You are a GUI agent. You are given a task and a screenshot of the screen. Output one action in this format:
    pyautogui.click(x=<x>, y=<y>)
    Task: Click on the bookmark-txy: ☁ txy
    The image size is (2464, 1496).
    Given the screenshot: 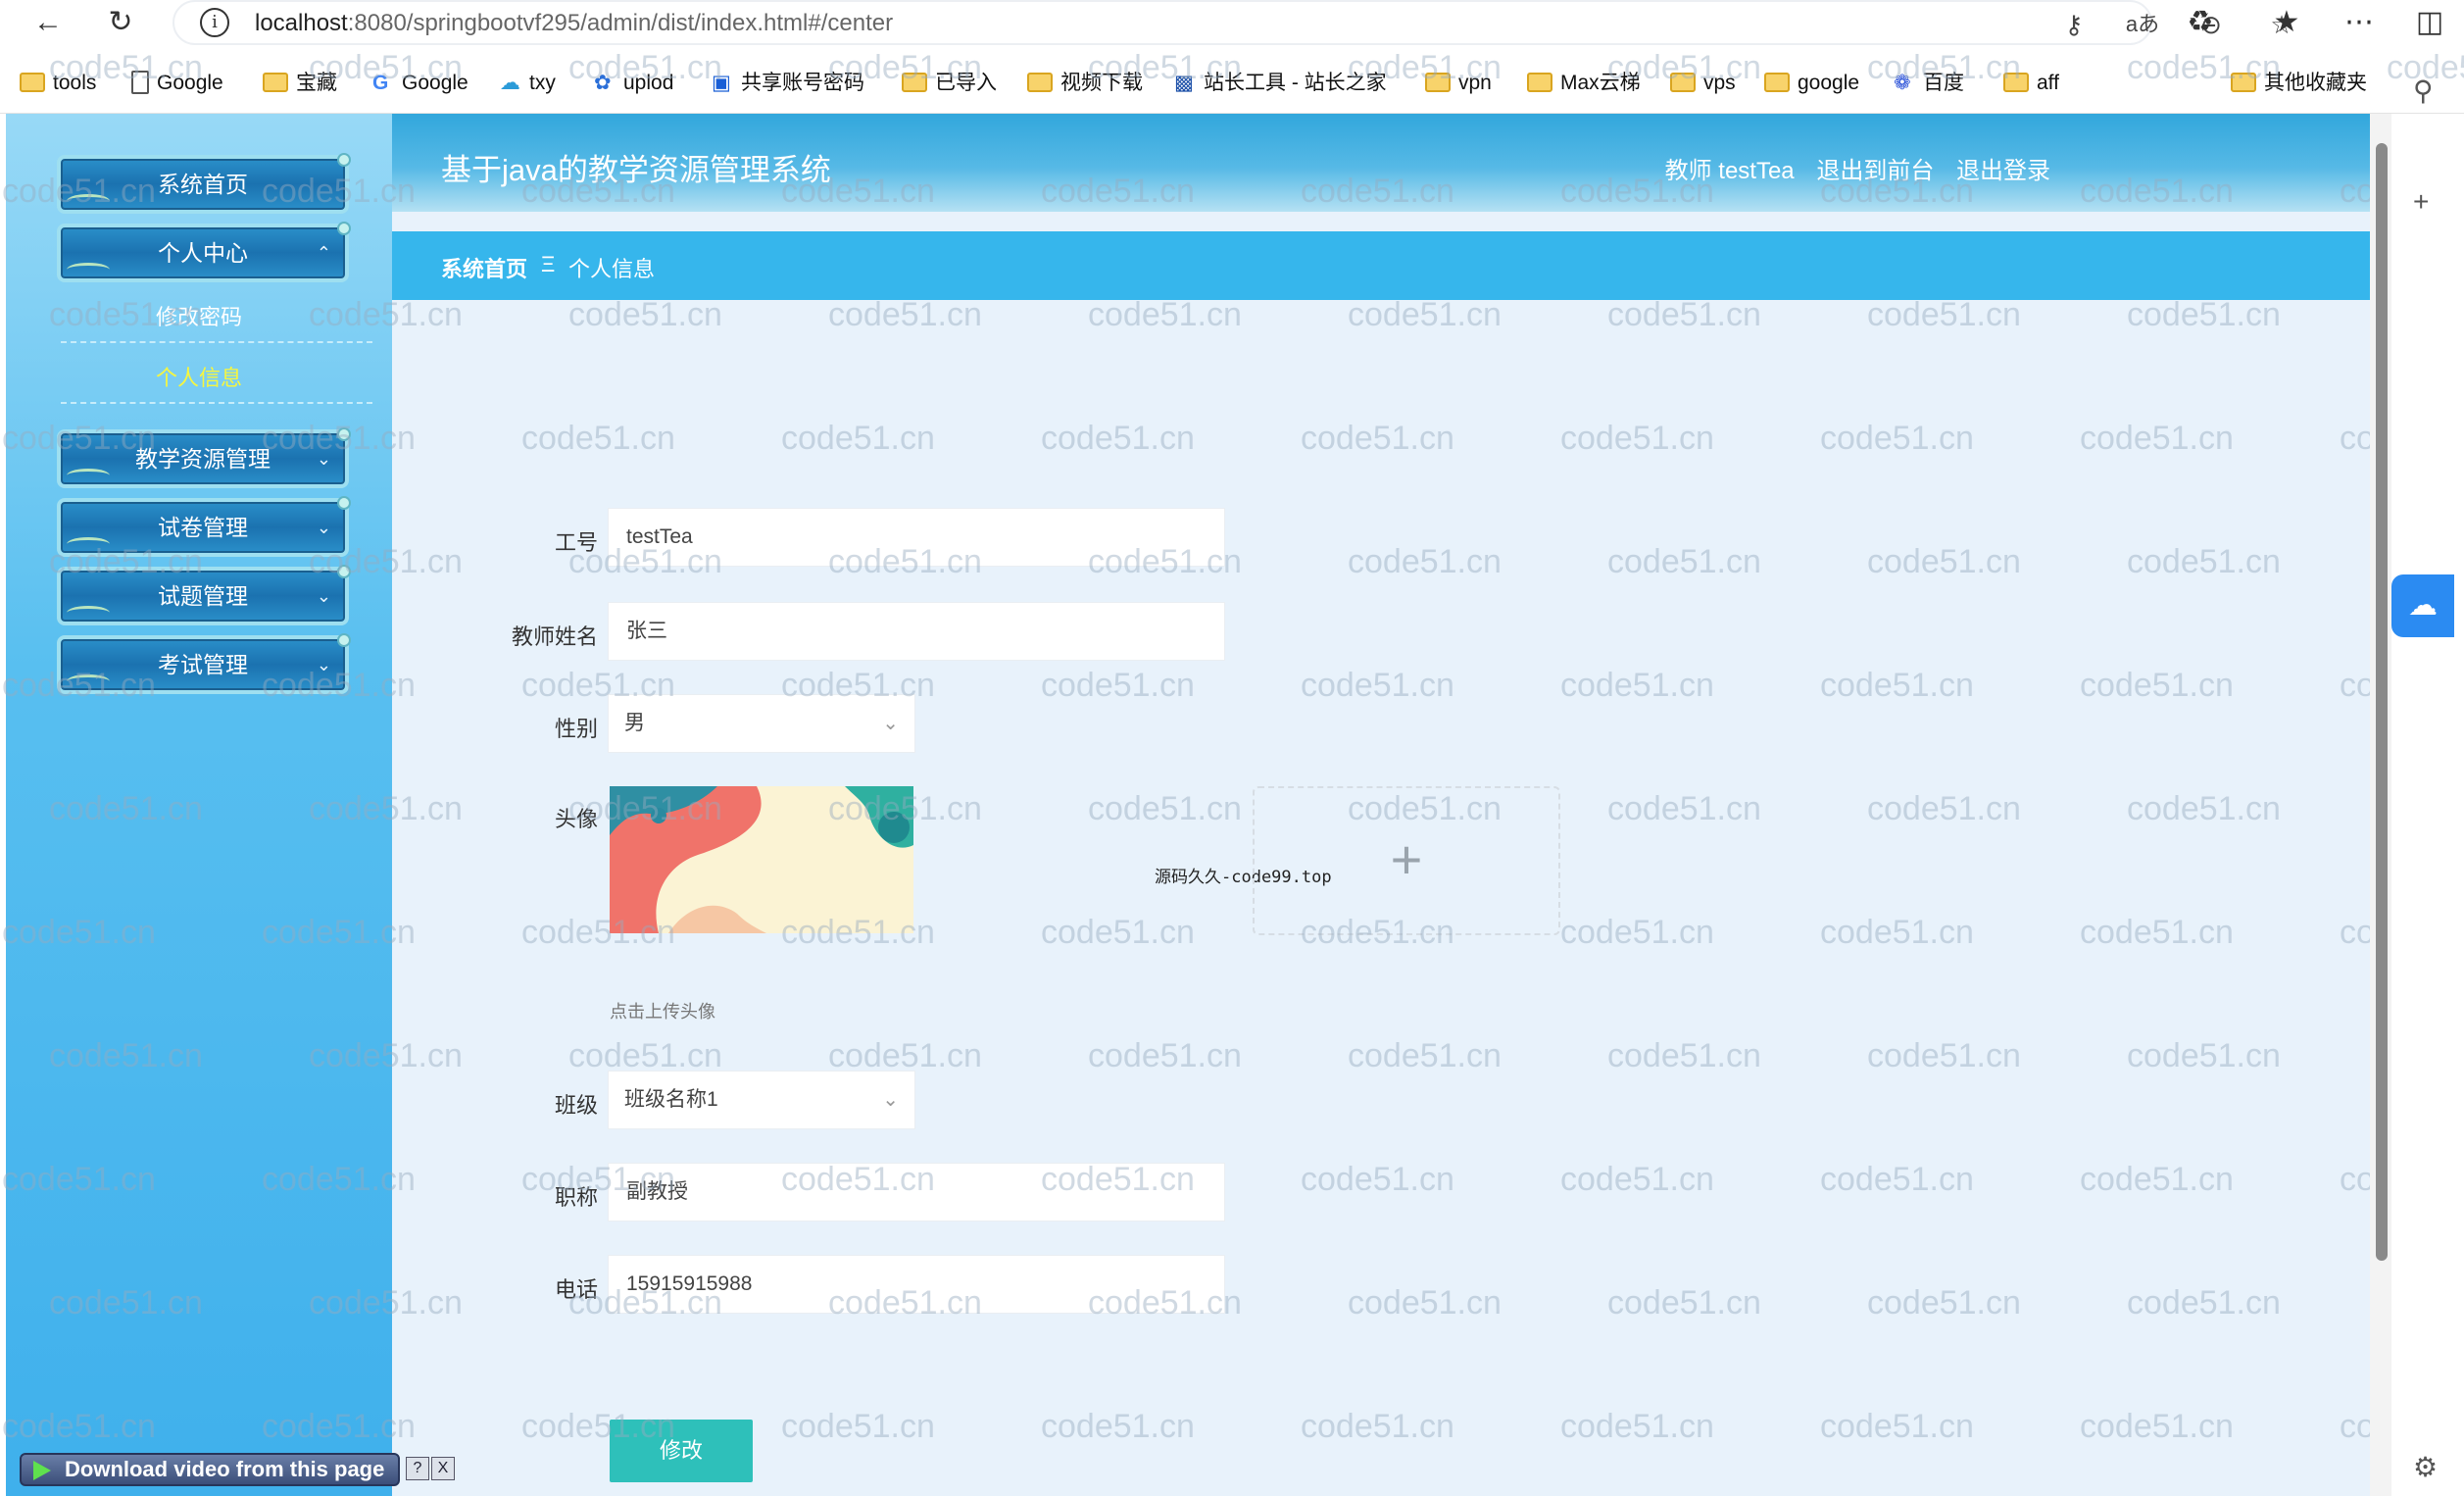 What is the action you would take?
    pyautogui.click(x=528, y=83)
    